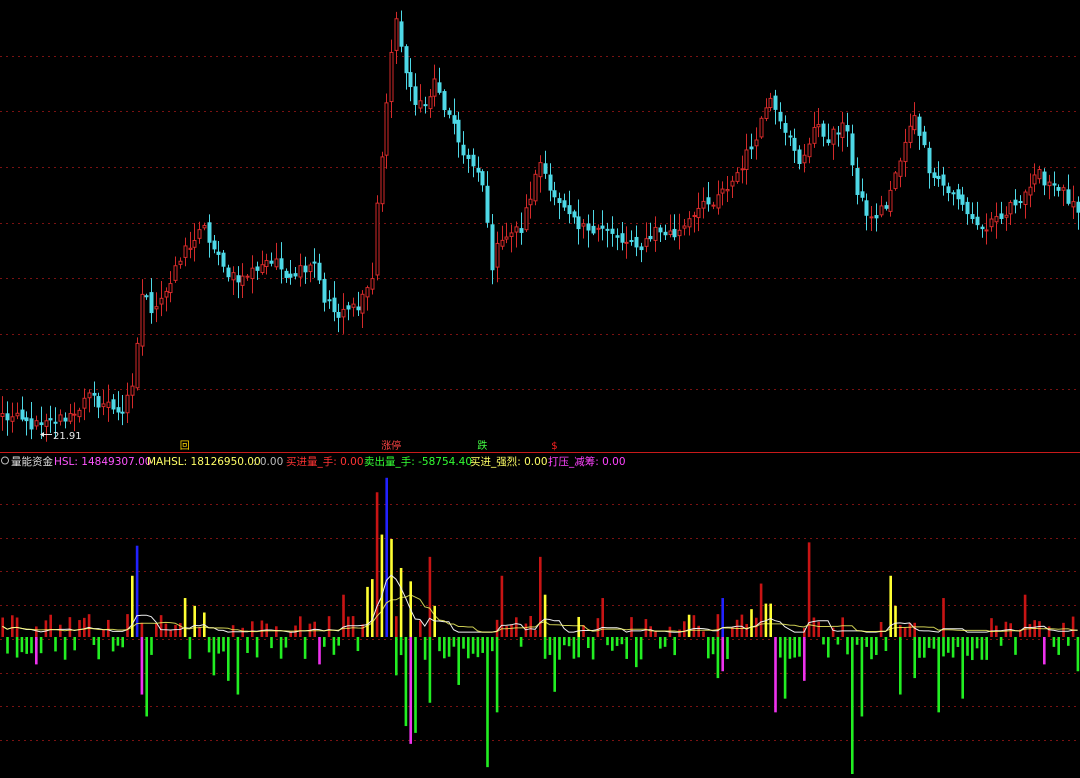 The image size is (1080, 778). What do you see at coordinates (5, 460) in the screenshot?
I see `indicator-toggle-icon` at bounding box center [5, 460].